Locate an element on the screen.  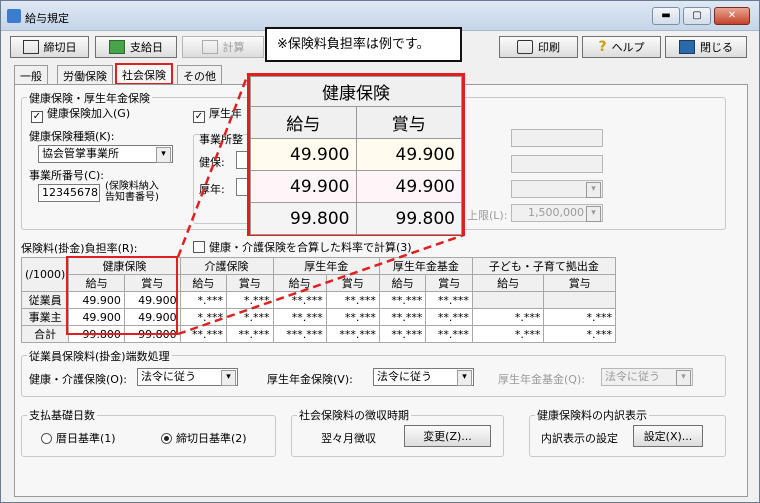
basis-closing-label: 締切日基準(2) is located at coordinates (211, 438).